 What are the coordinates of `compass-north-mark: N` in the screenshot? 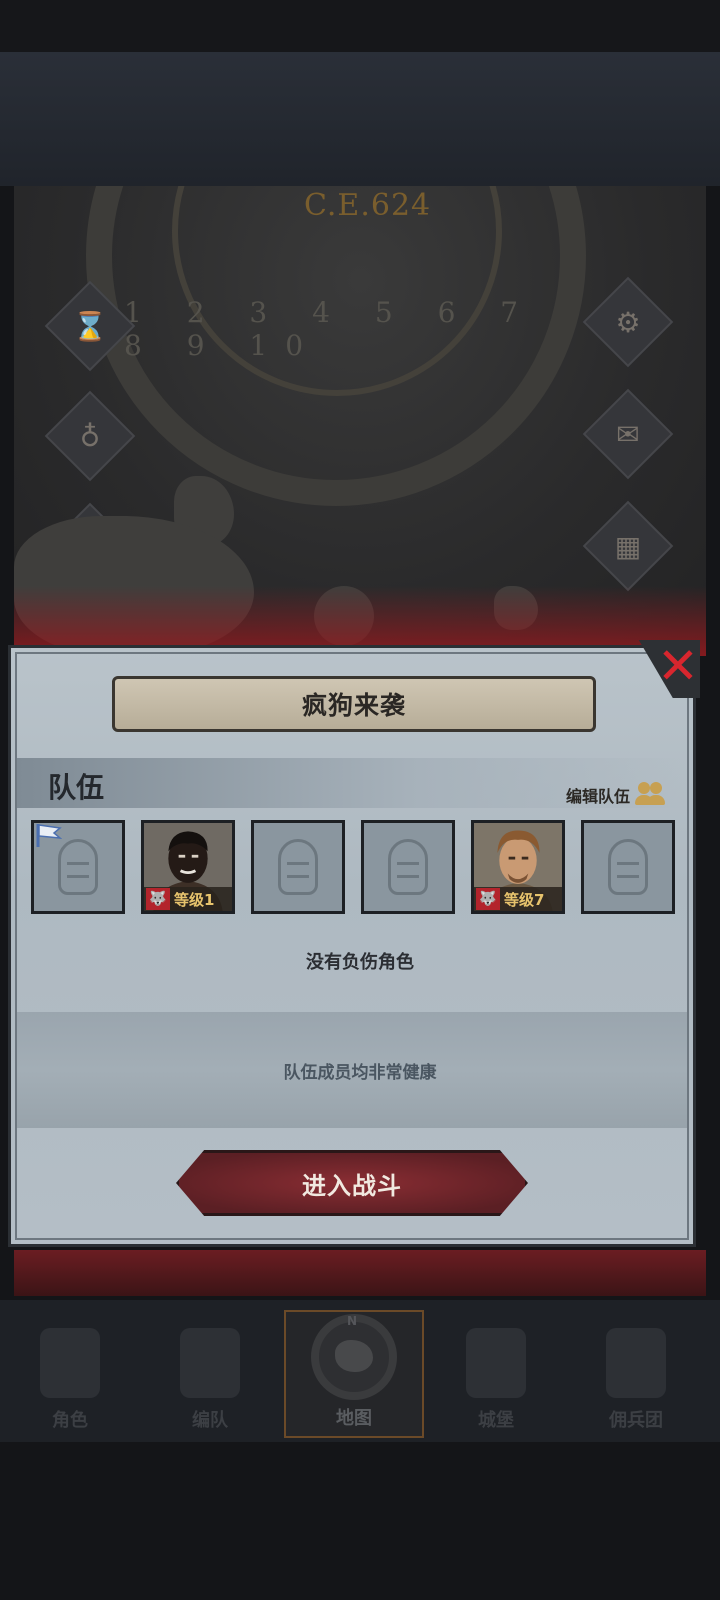 It's located at (352, 1321).